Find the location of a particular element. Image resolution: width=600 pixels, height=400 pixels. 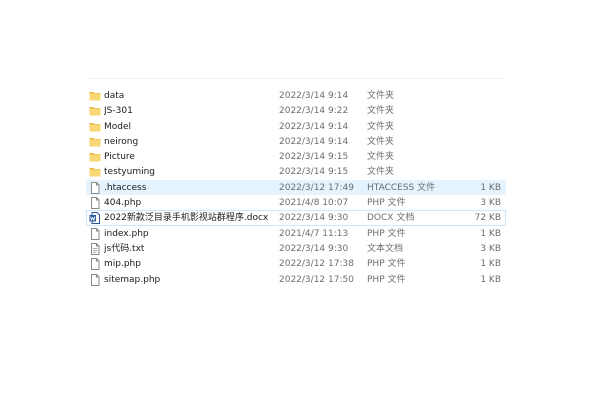

file-row: mip.php 2022/3/12 17:38 PHP 文件 1 KB is located at coordinates (296, 263).